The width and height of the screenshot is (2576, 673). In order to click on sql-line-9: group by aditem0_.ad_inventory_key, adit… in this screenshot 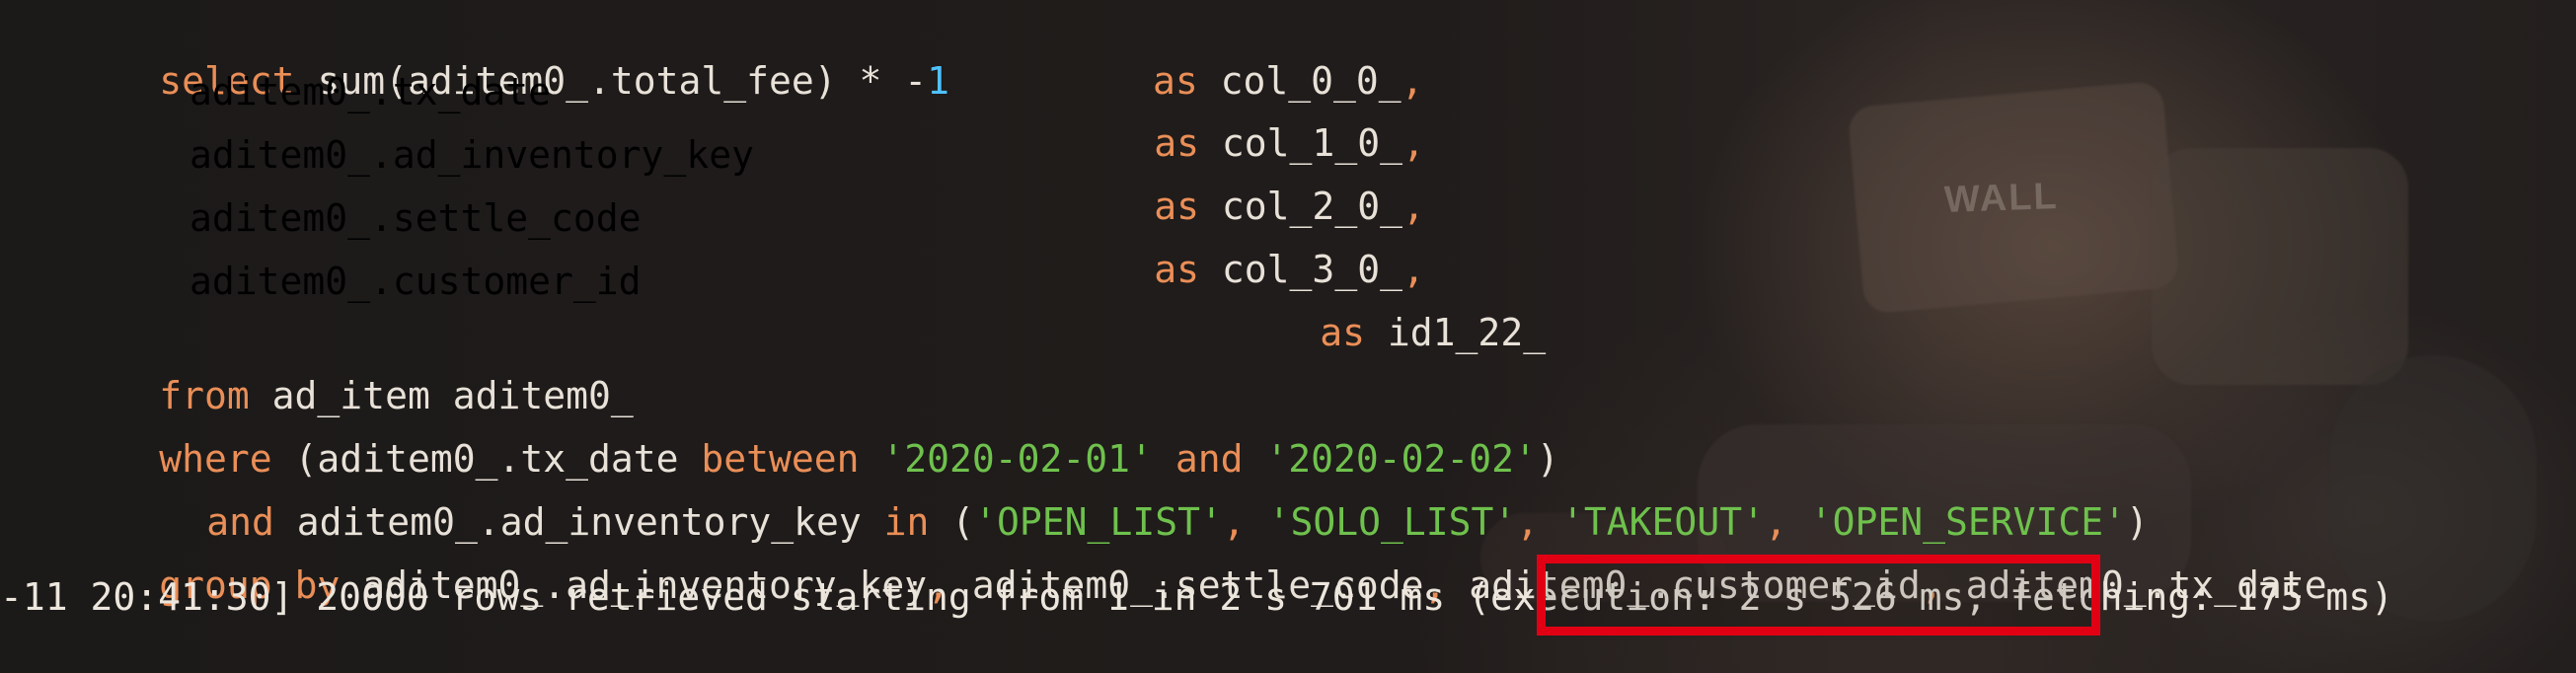, I will do `click(1175, 557)`.